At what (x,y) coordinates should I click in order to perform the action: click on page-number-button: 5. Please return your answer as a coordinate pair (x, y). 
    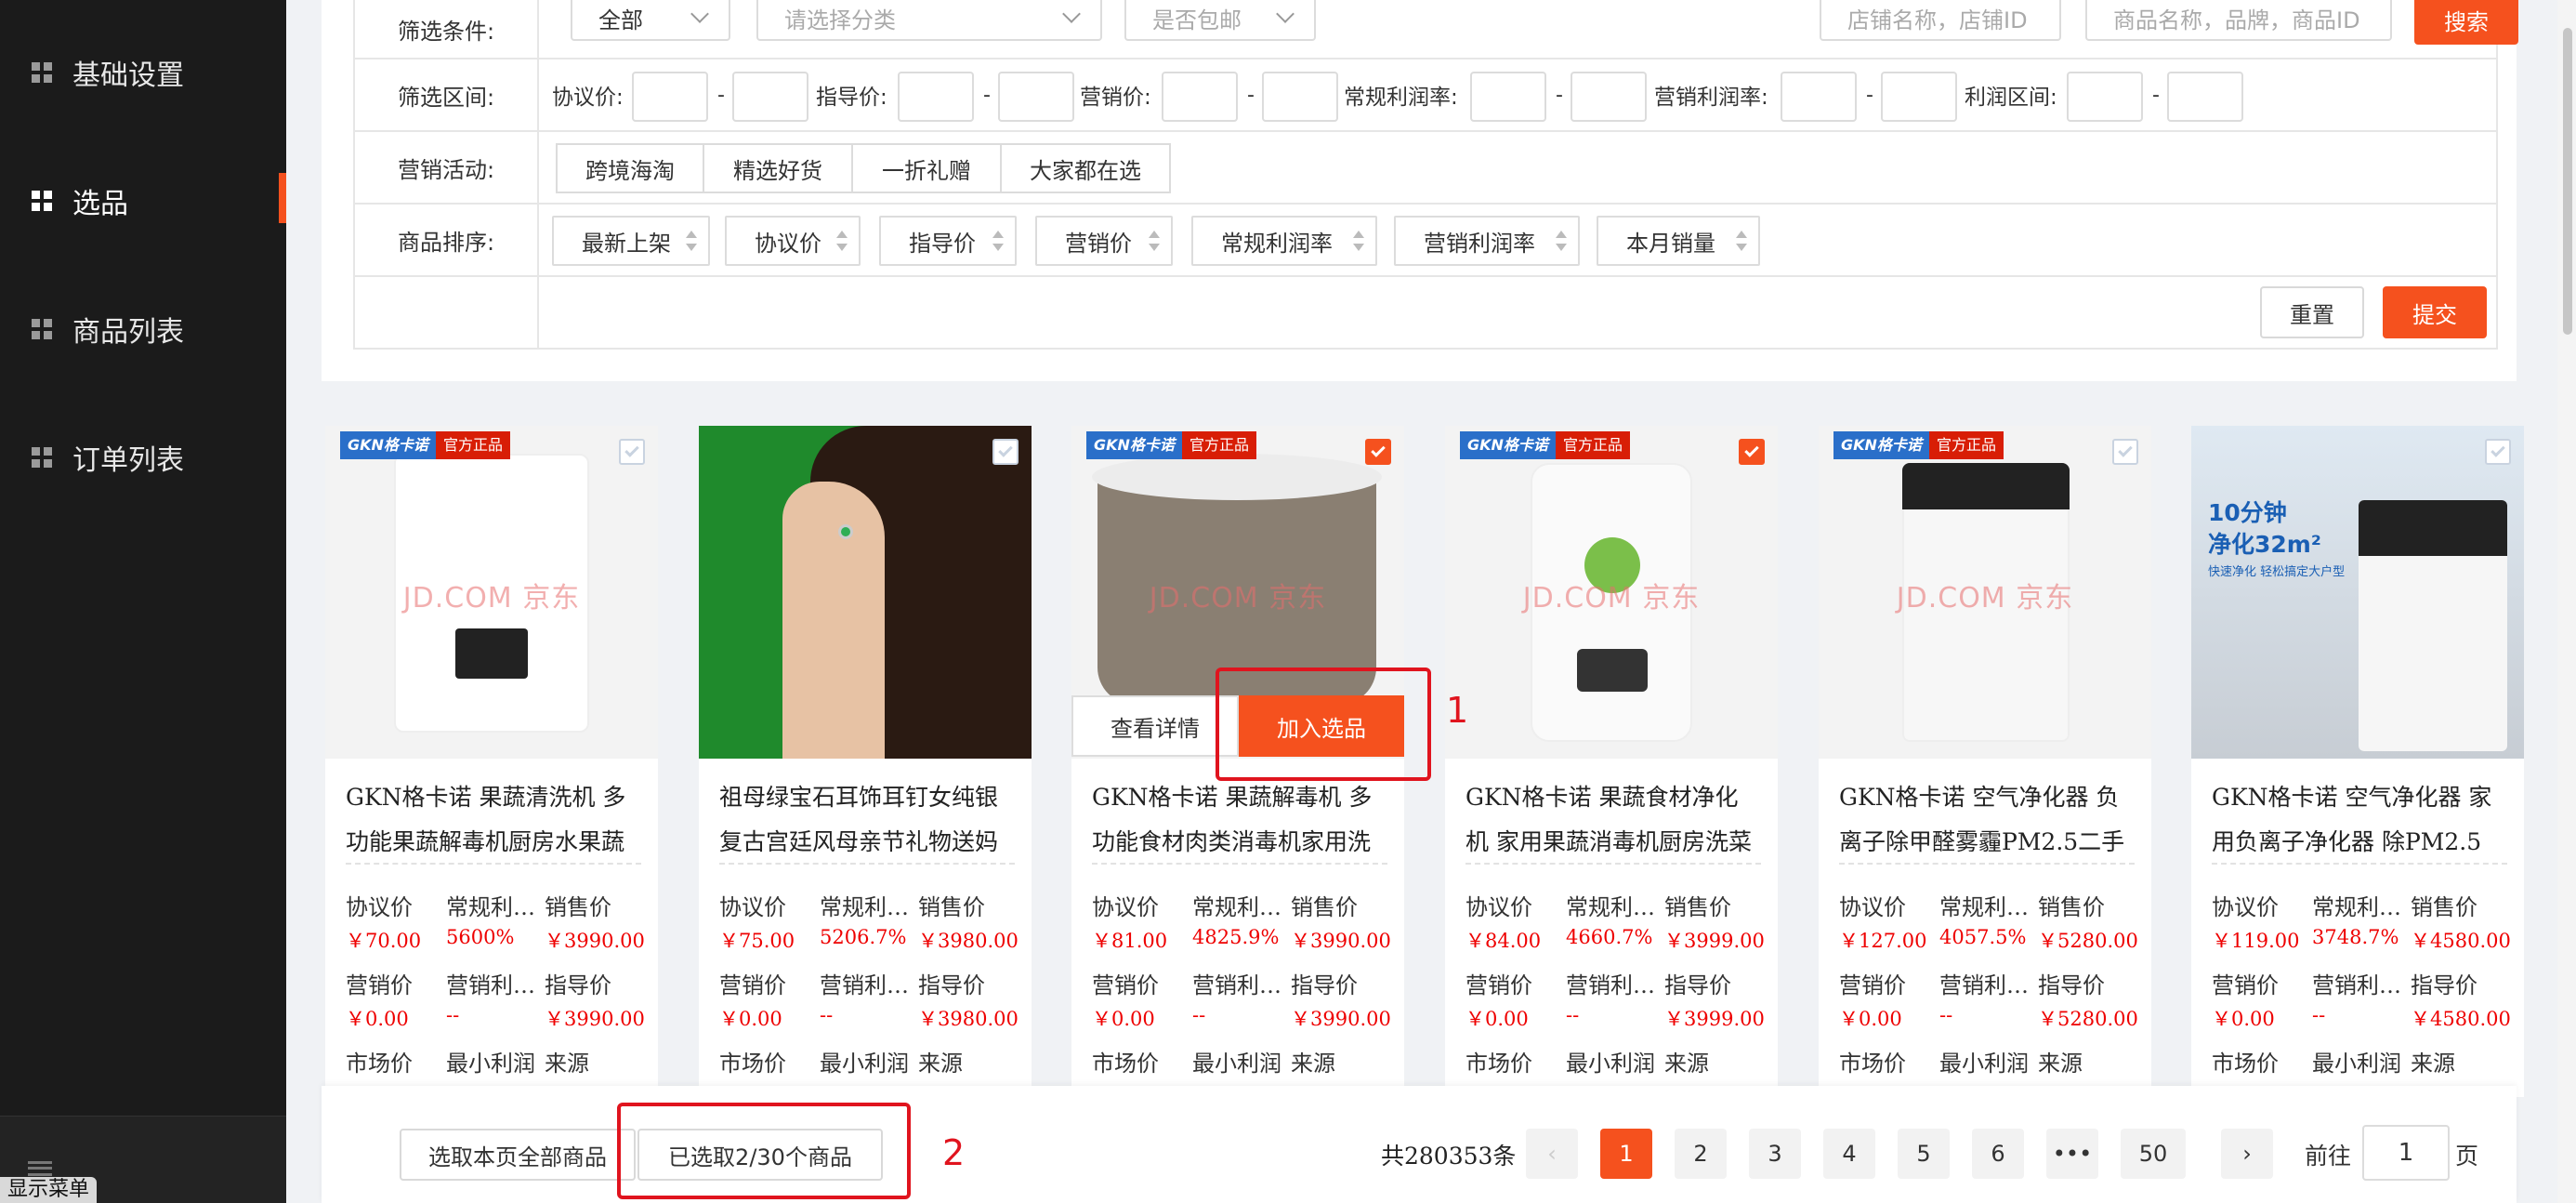
    Looking at the image, I should click on (1924, 1154).